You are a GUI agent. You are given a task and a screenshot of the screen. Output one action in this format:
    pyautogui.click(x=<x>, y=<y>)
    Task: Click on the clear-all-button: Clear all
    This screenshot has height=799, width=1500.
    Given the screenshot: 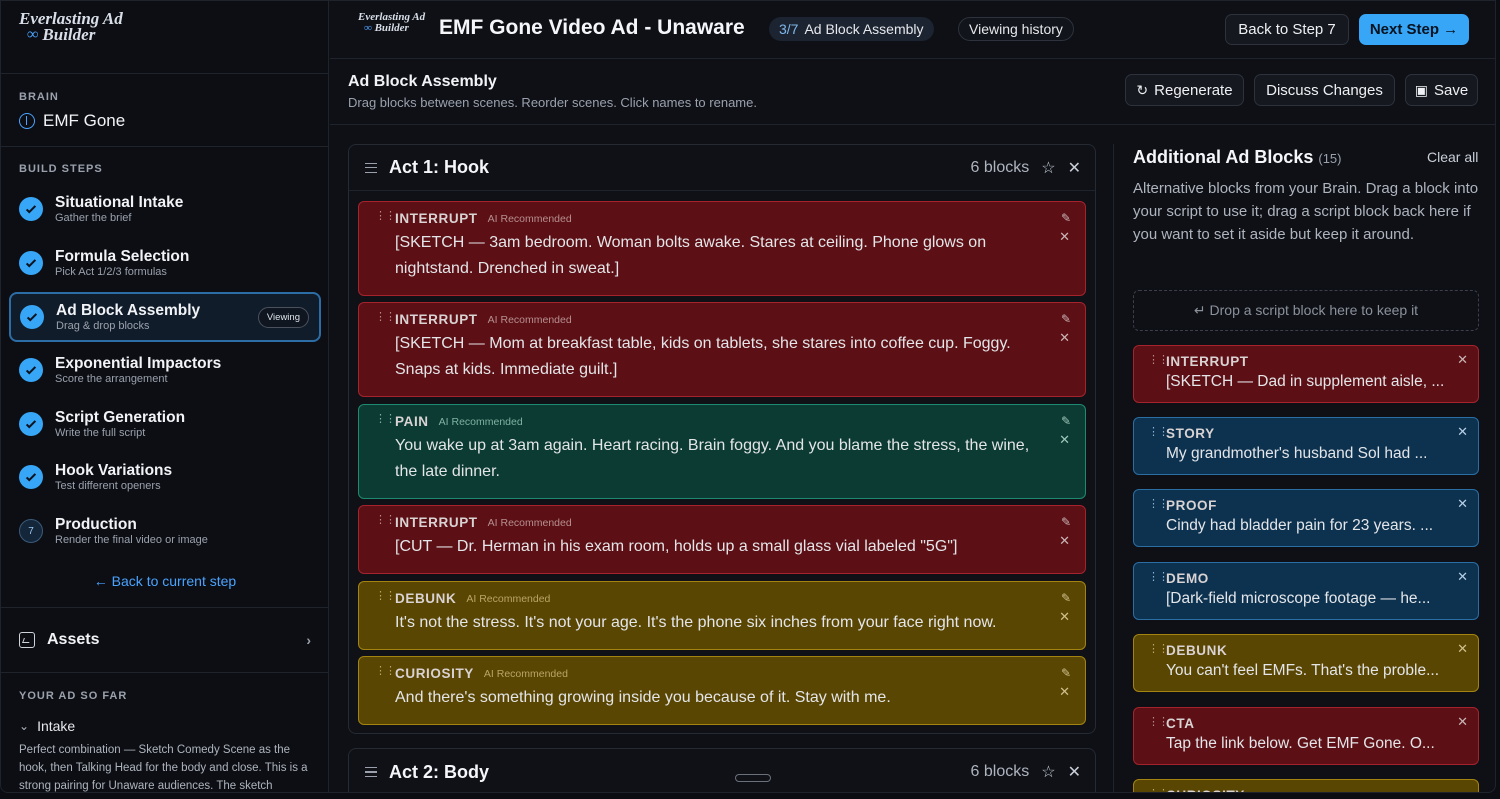 What is the action you would take?
    pyautogui.click(x=1452, y=157)
    